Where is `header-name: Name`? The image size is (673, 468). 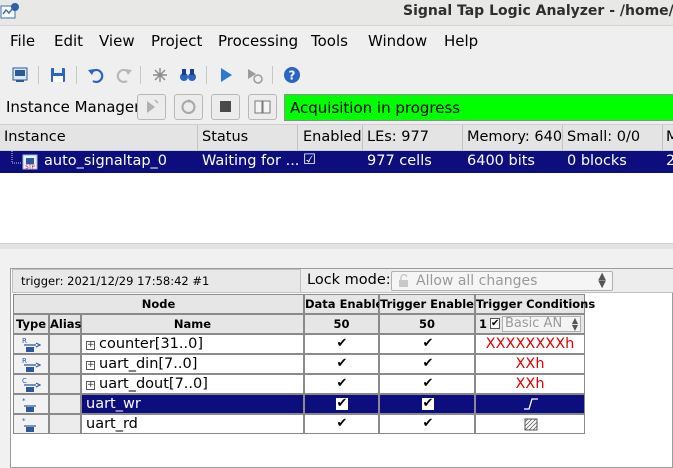 header-name: Name is located at coordinates (192, 324).